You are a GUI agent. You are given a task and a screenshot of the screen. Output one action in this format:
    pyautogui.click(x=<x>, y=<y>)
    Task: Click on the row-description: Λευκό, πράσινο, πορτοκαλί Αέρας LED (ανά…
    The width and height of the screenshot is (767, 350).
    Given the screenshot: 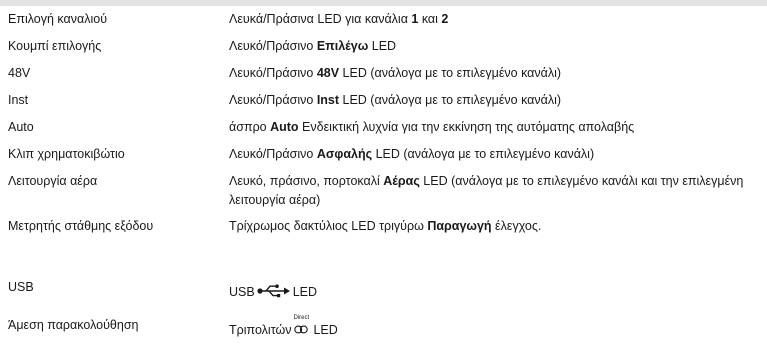 What is the action you would take?
    pyautogui.click(x=494, y=191)
    